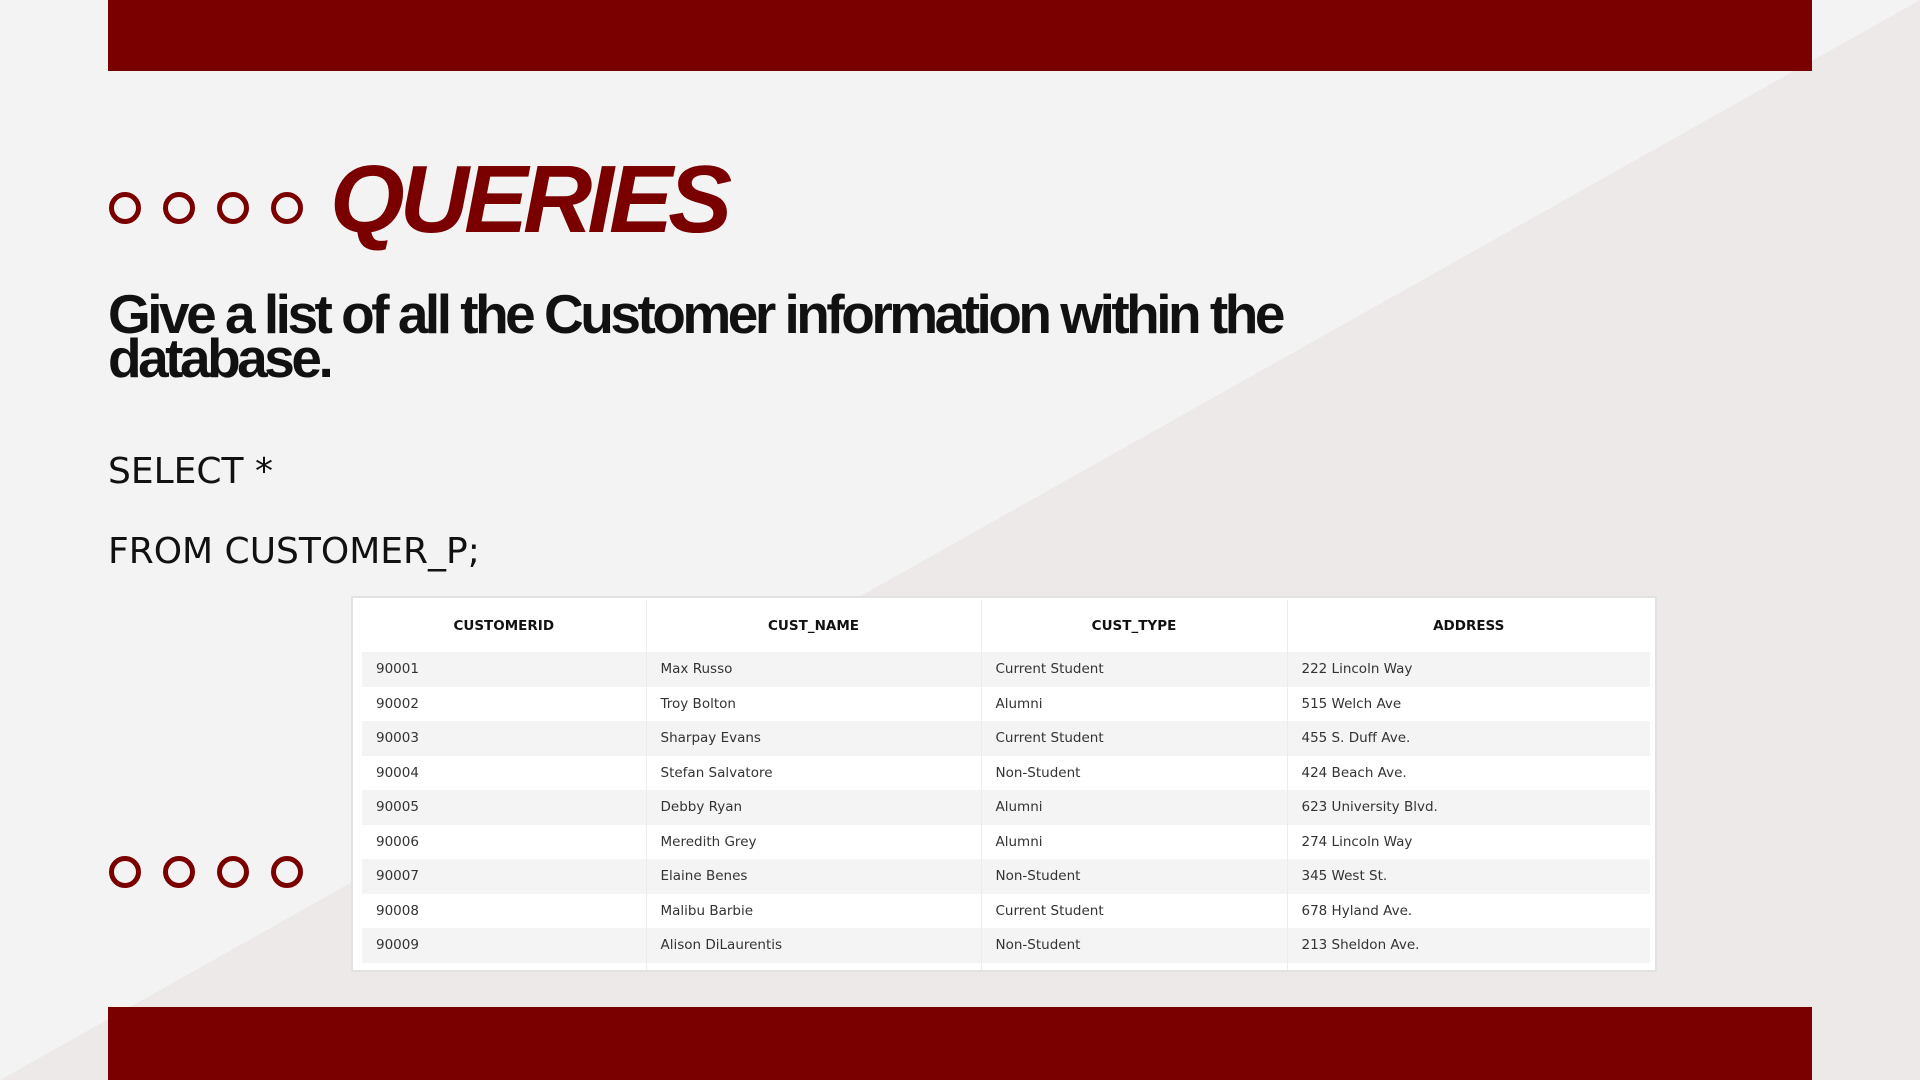 The image size is (1920, 1080). What do you see at coordinates (504, 772) in the screenshot?
I see `table-cell: 90004` at bounding box center [504, 772].